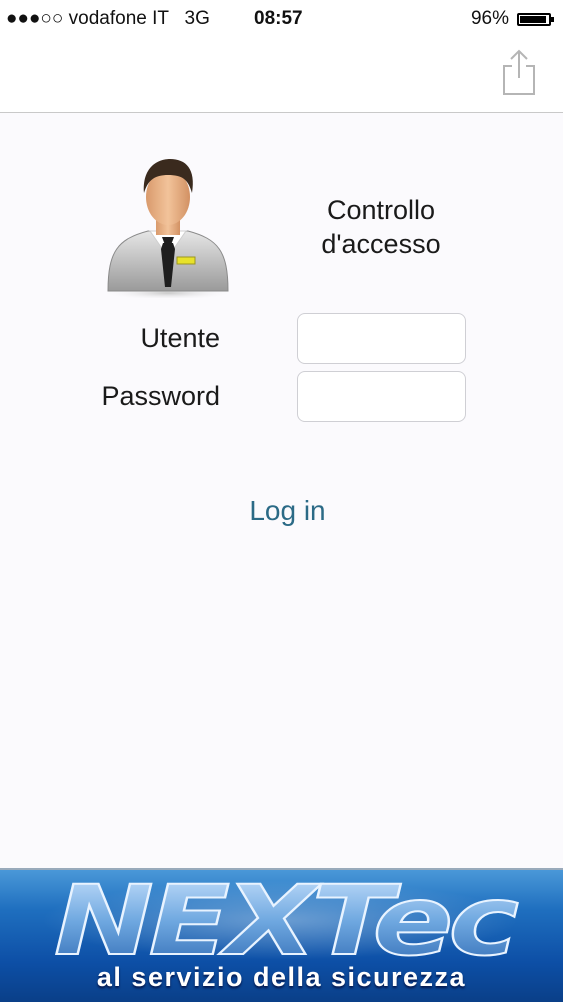 The height and width of the screenshot is (1002, 563). Describe the element at coordinates (160, 396) in the screenshot. I see `password-label: Password` at that location.